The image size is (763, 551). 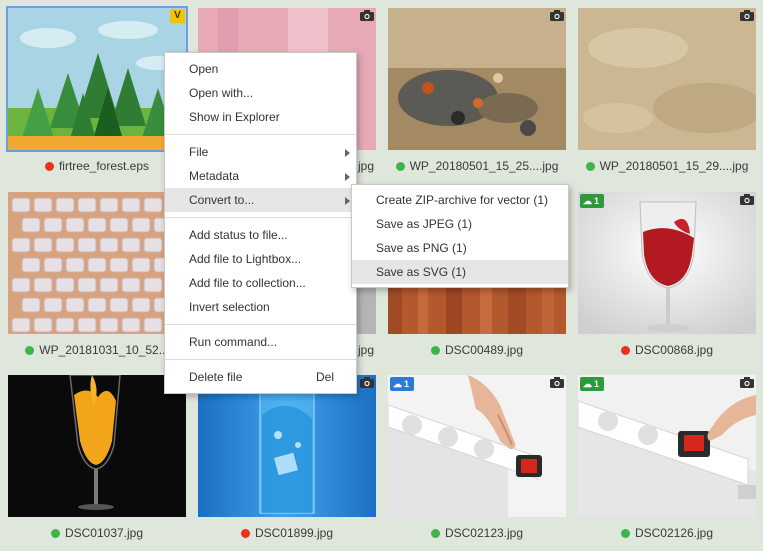 I want to click on thumbnail-orange-juice, so click(x=97, y=446).